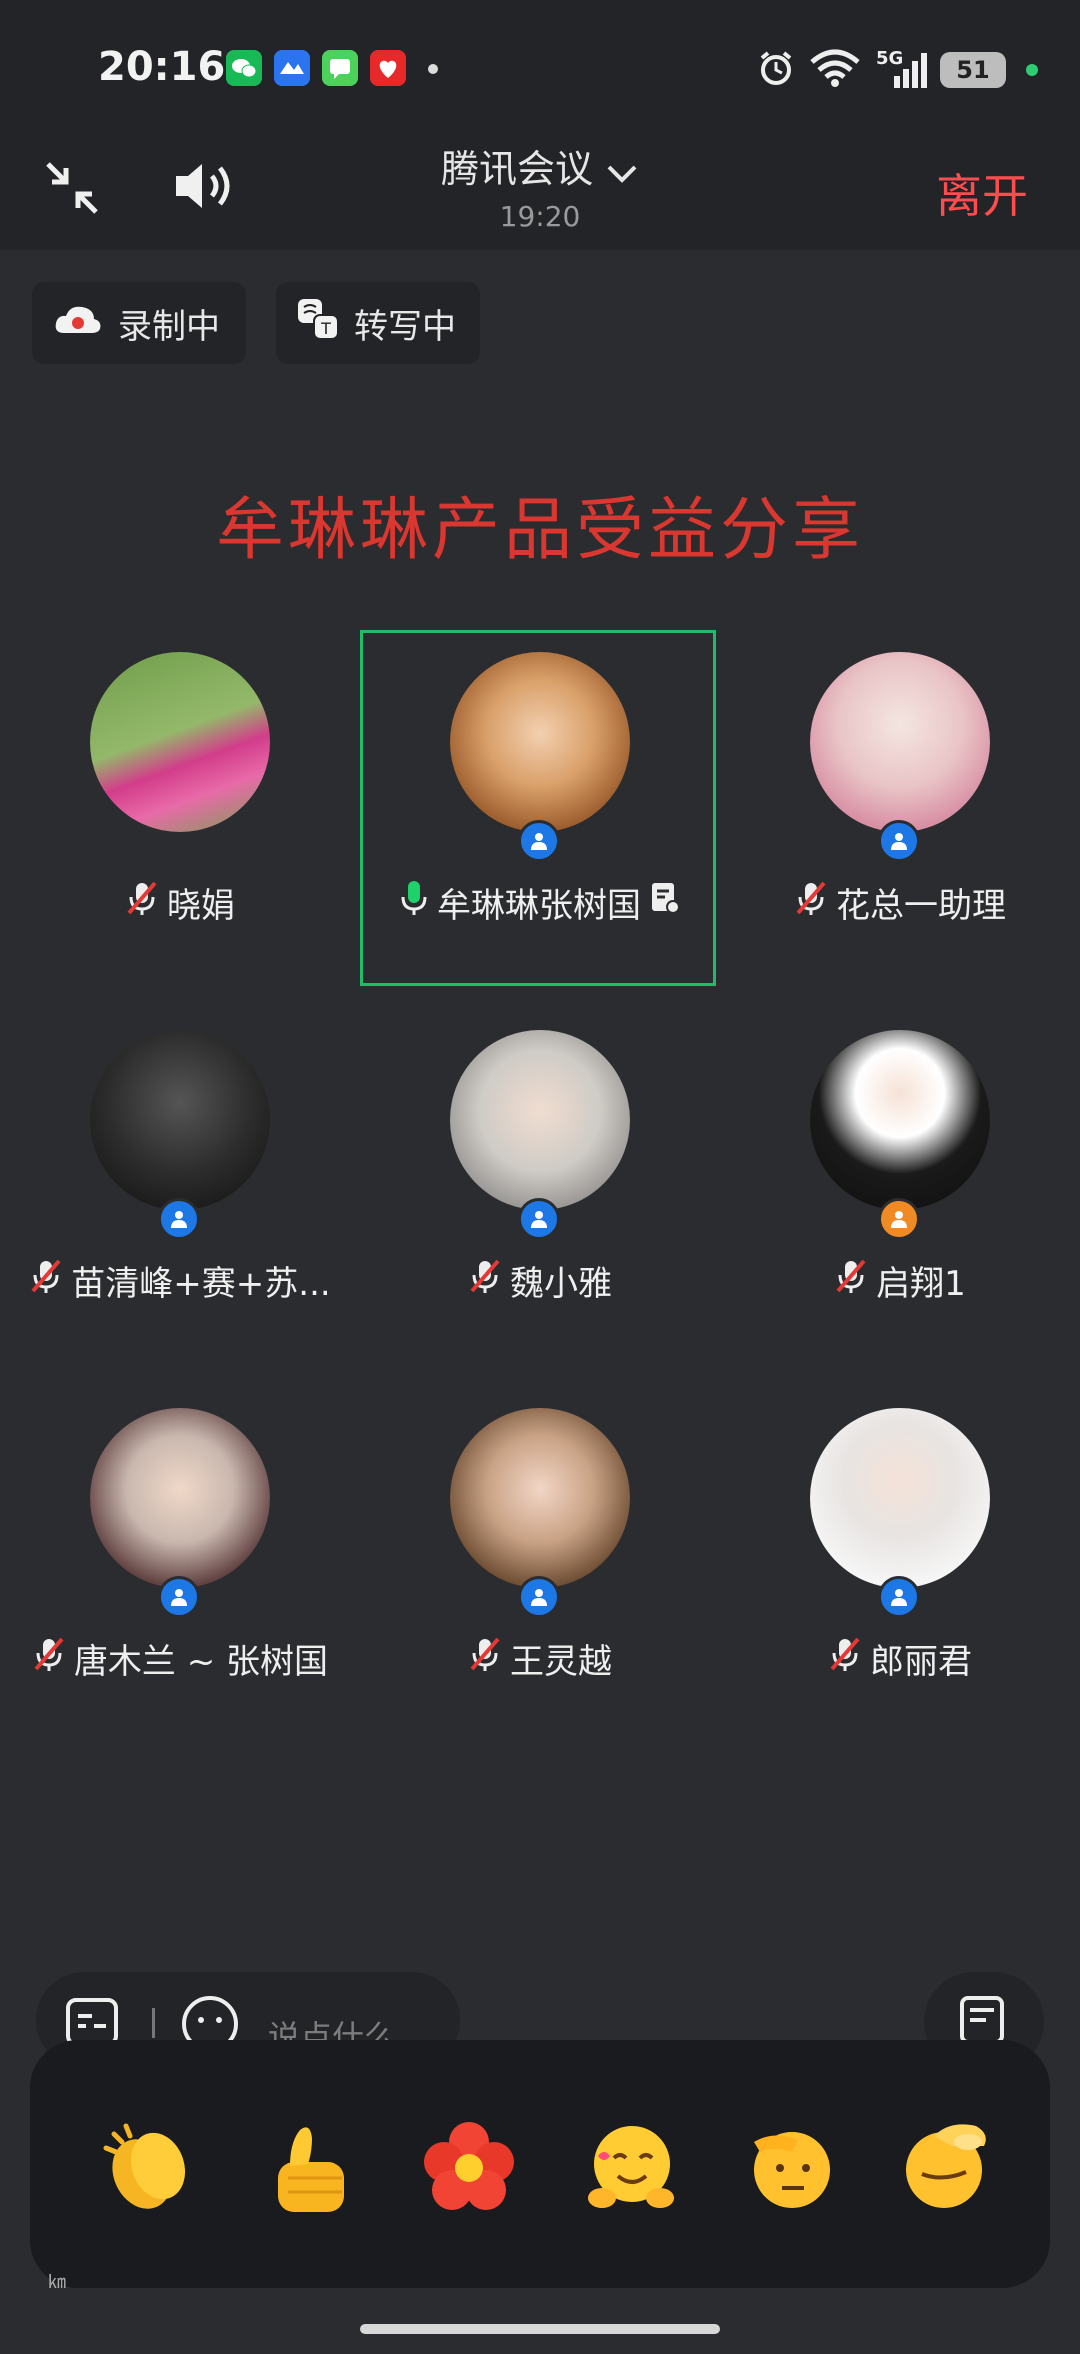 The width and height of the screenshot is (1080, 2354). Describe the element at coordinates (405, 326) in the screenshot. I see `transcribing-label: 转写中` at that location.